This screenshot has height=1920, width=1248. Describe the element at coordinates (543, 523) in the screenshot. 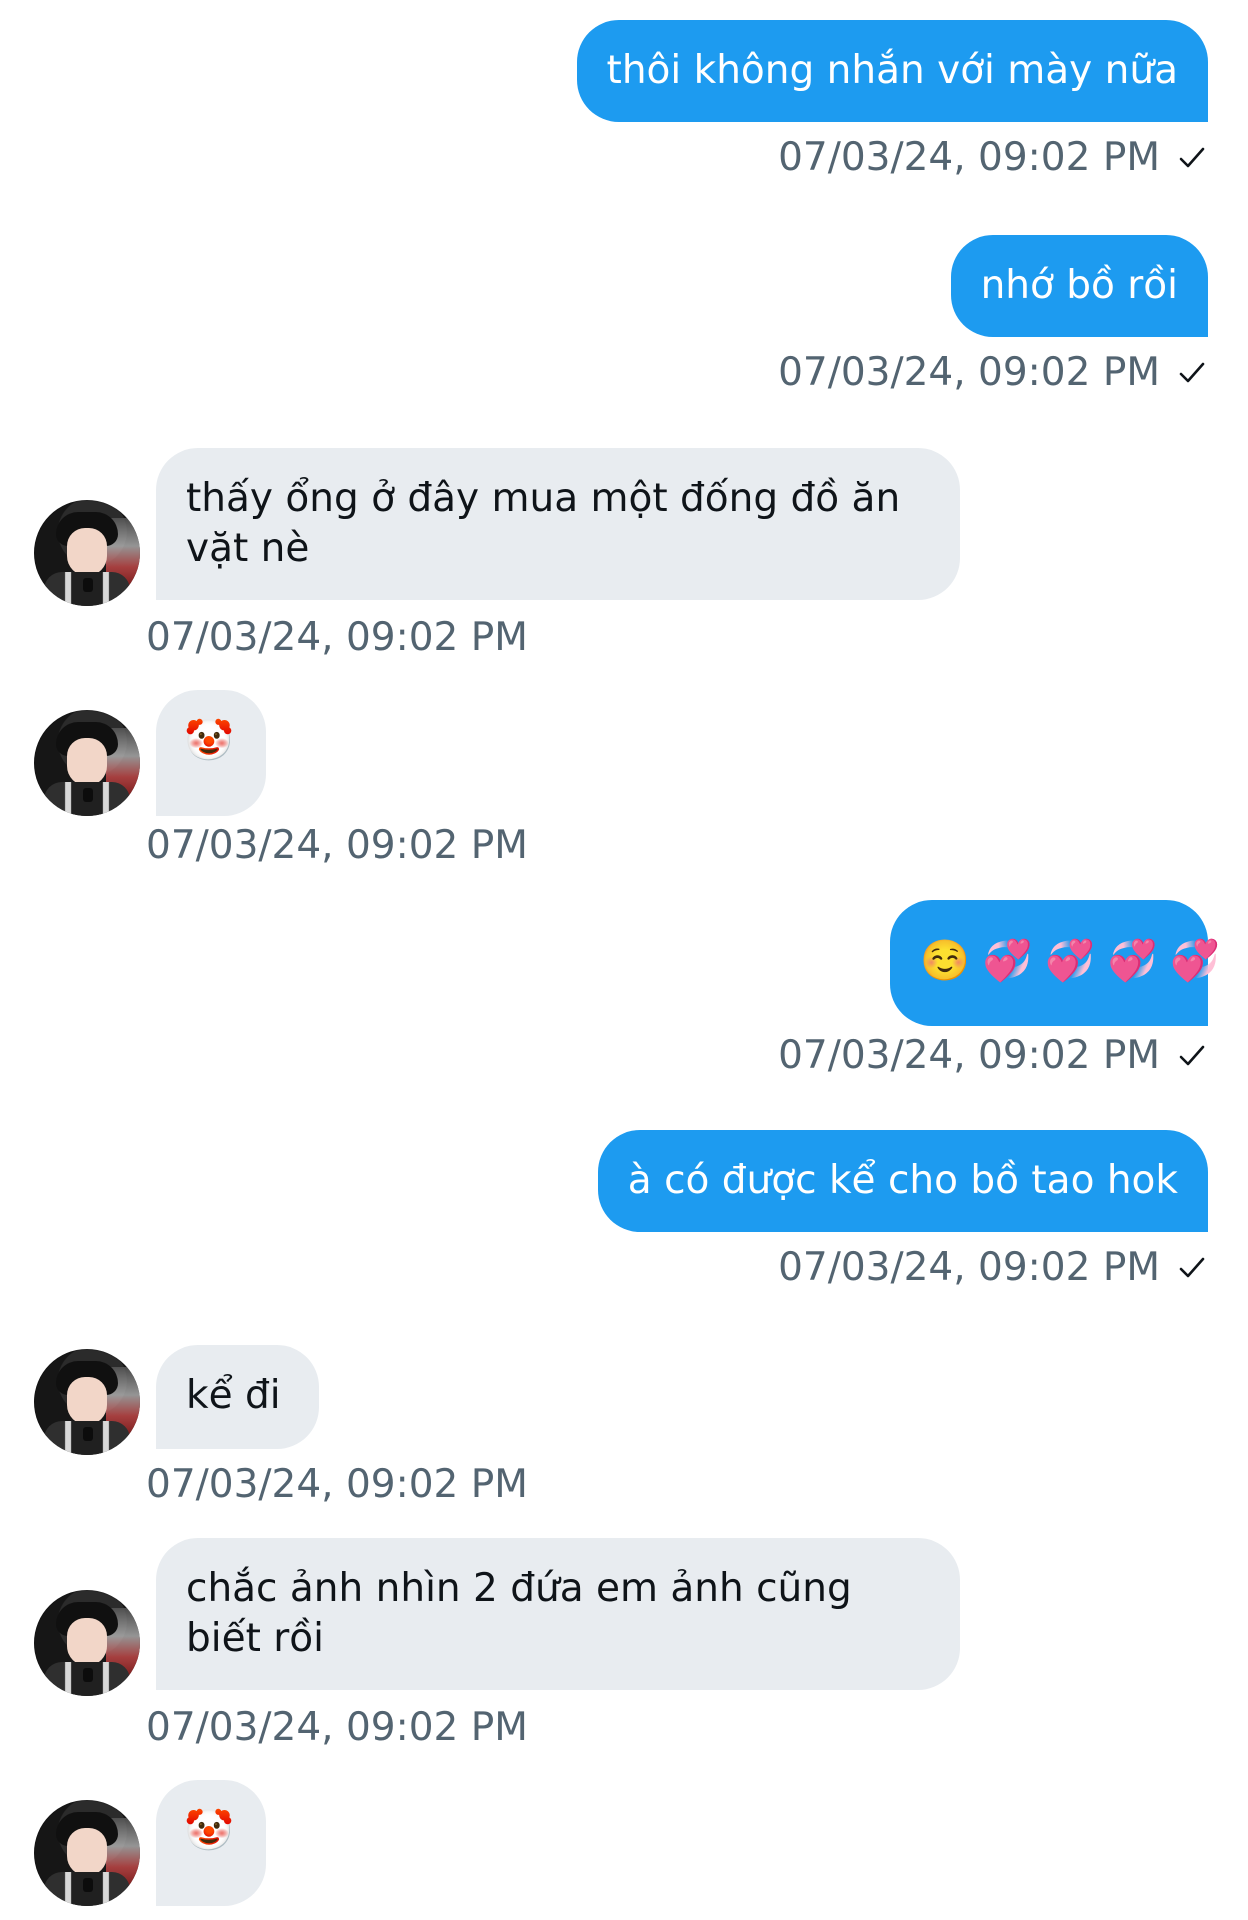

I see `message-text: thấy ổng ở đây mua một đống đồ ăn vặt nè` at that location.